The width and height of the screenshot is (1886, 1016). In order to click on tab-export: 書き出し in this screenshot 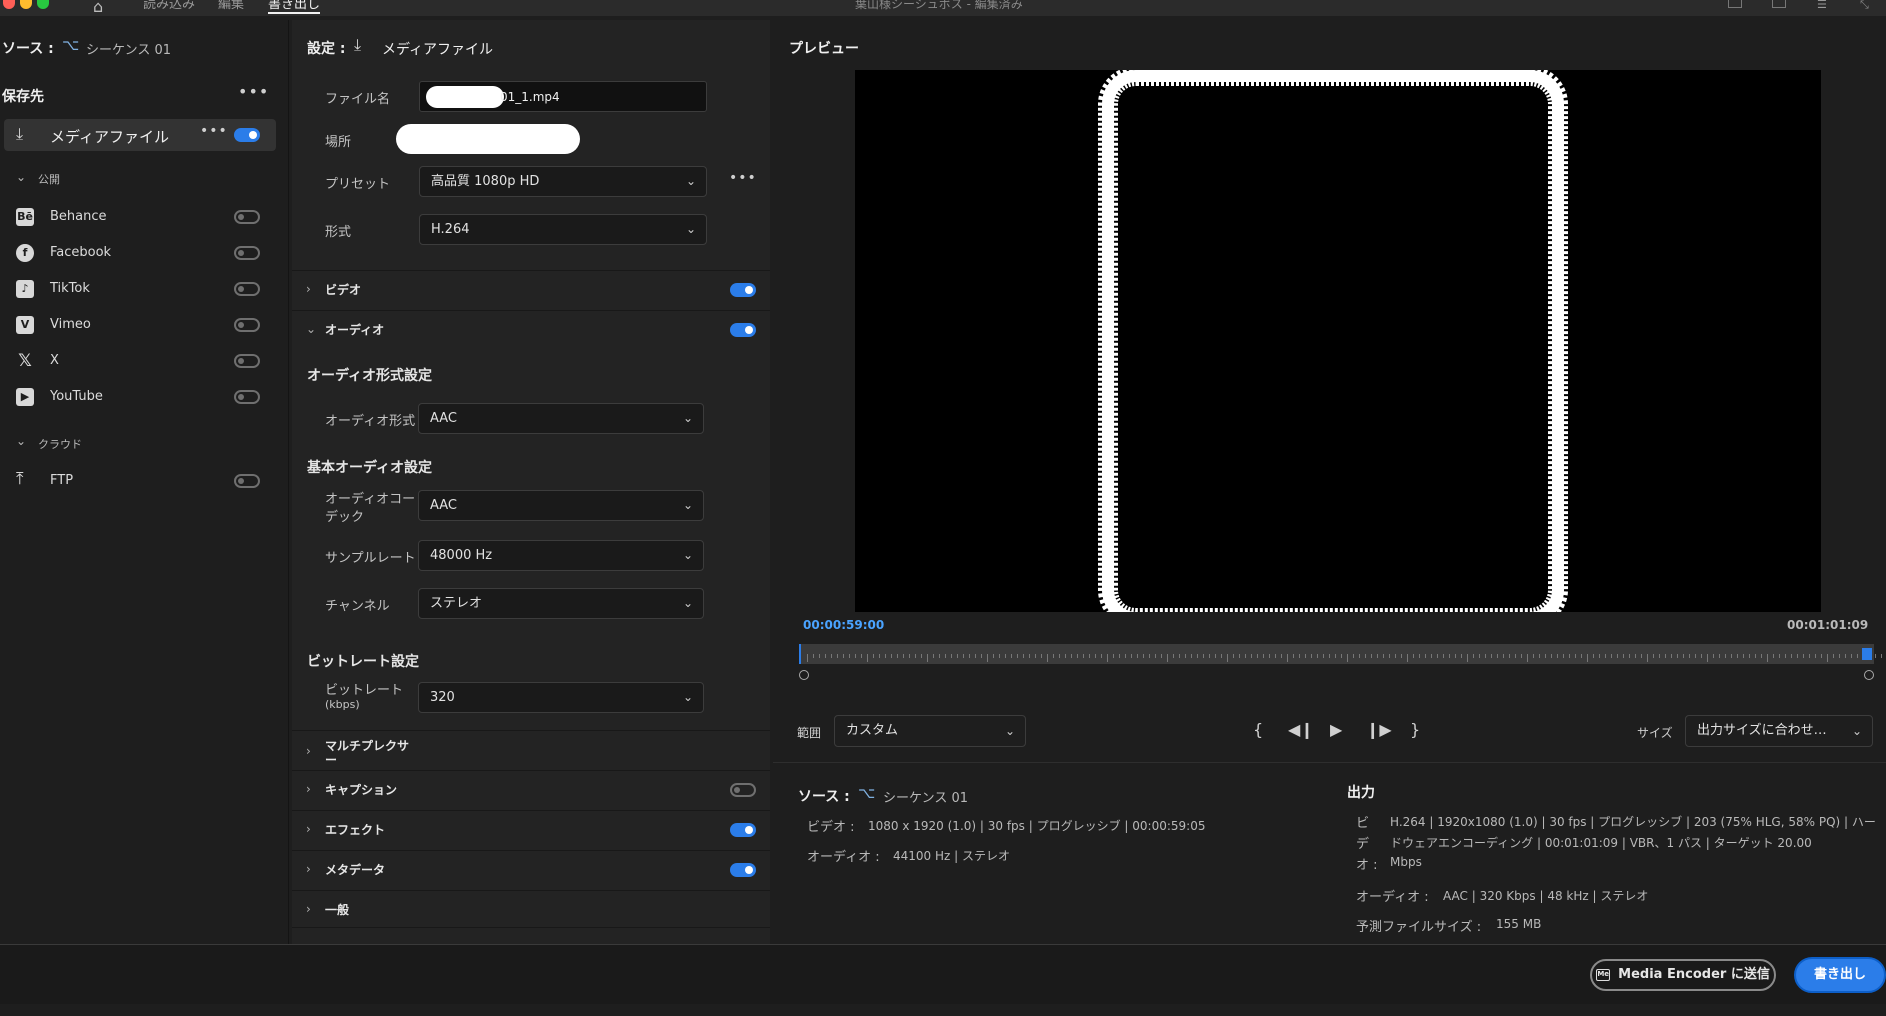, I will do `click(294, 7)`.